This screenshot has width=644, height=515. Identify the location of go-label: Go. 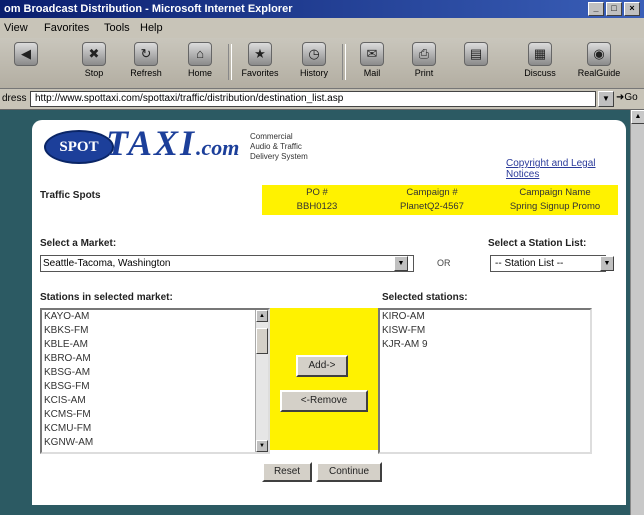
(631, 97).